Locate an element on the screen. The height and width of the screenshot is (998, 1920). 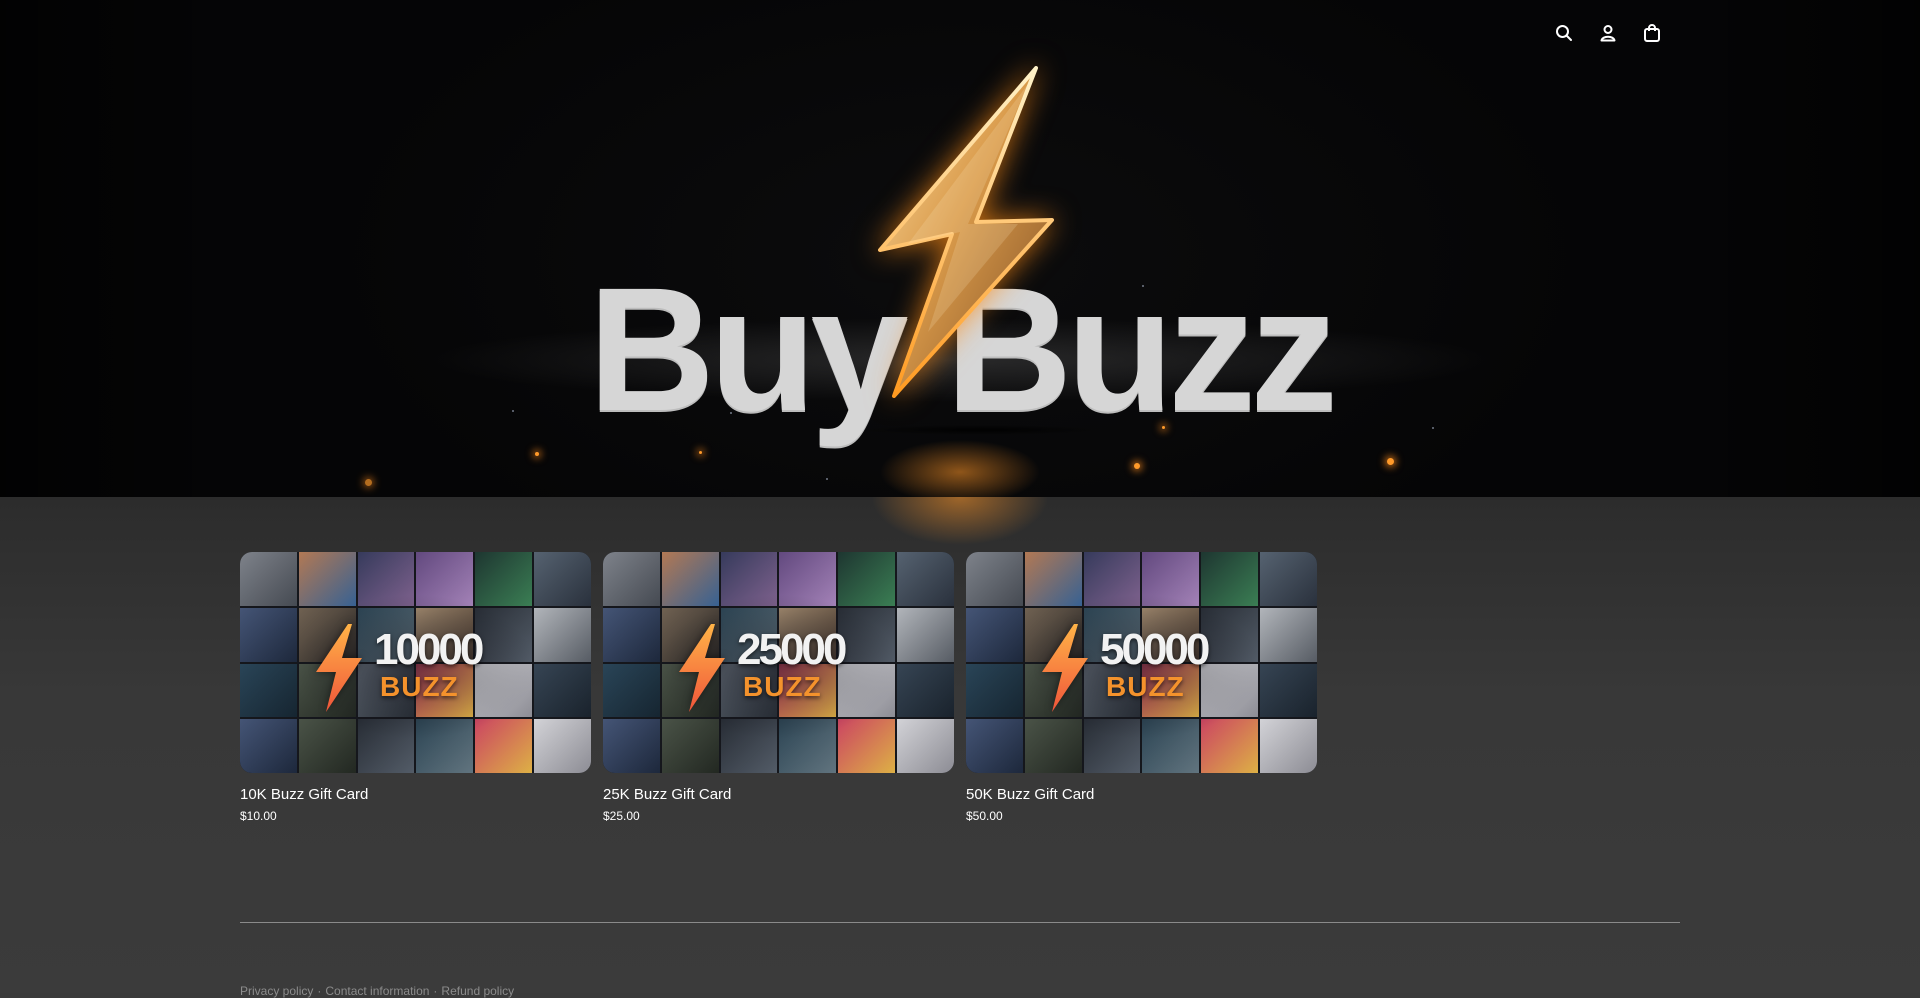
footer-link: Privacy policy is located at coordinates (276, 991).